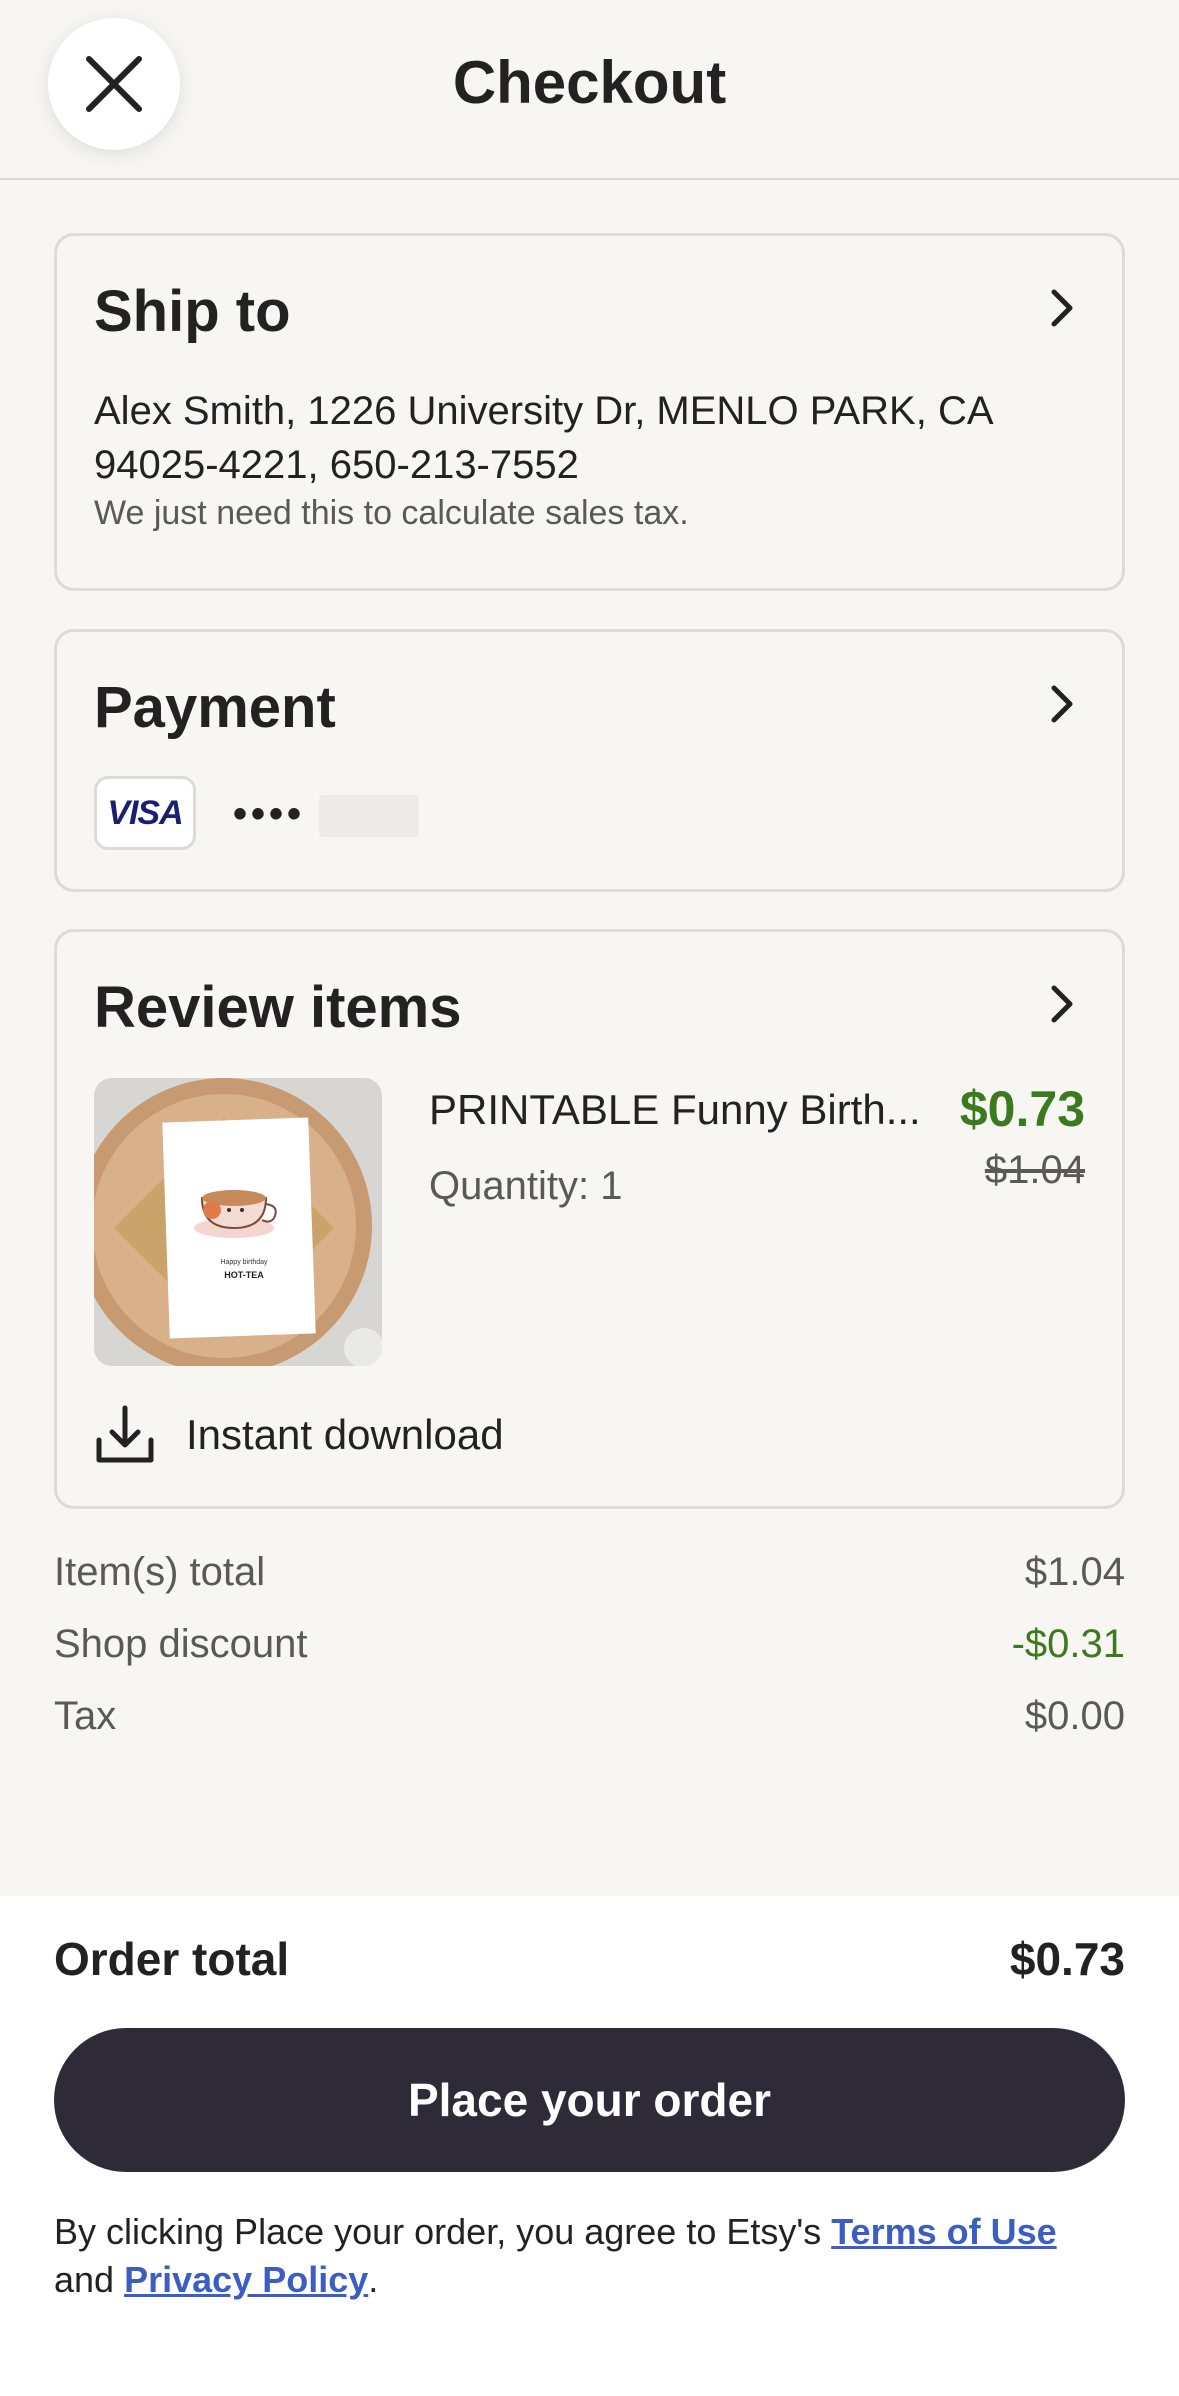 The width and height of the screenshot is (1179, 2396). What do you see at coordinates (160, 1572) in the screenshot?
I see `items-total-label: Item(s) total` at bounding box center [160, 1572].